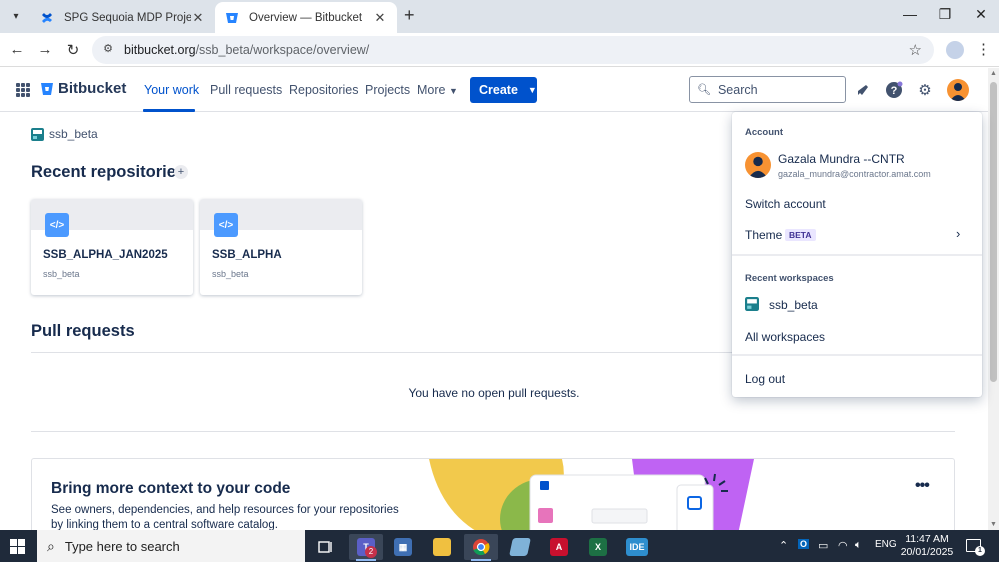 This screenshot has height=562, width=999. Describe the element at coordinates (366, 547) in the screenshot. I see `teams-icon: T 2` at that location.